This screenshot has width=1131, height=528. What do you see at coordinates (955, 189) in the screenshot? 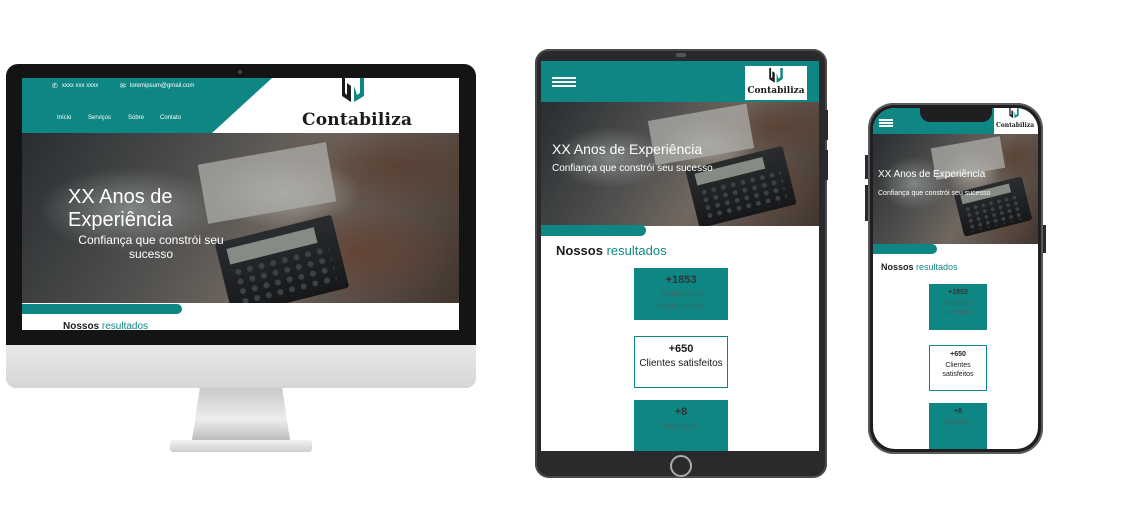
I see `hero-banner` at bounding box center [955, 189].